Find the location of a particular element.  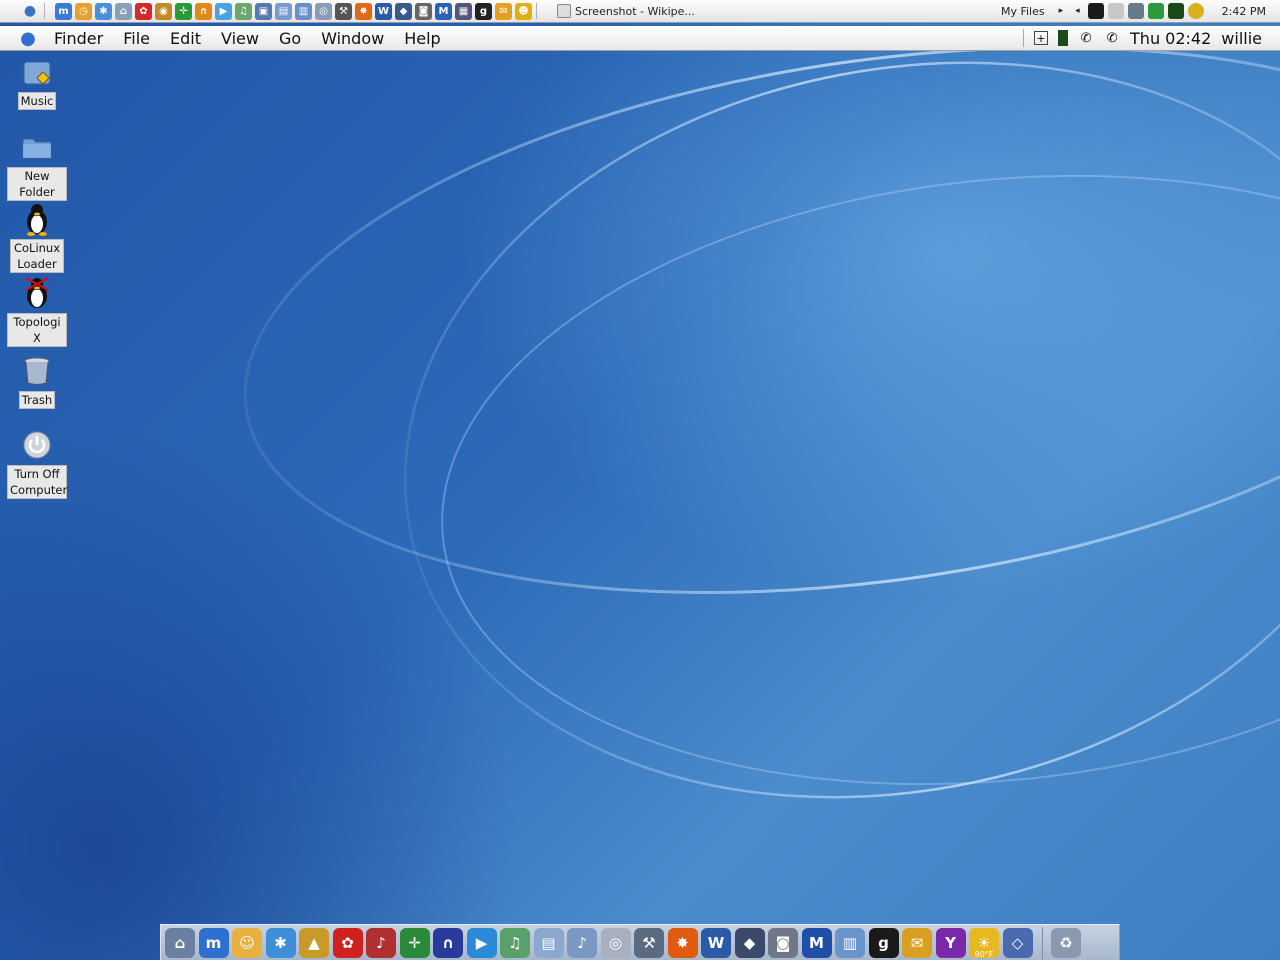

clock-icon: ◷ is located at coordinates (83, 11).